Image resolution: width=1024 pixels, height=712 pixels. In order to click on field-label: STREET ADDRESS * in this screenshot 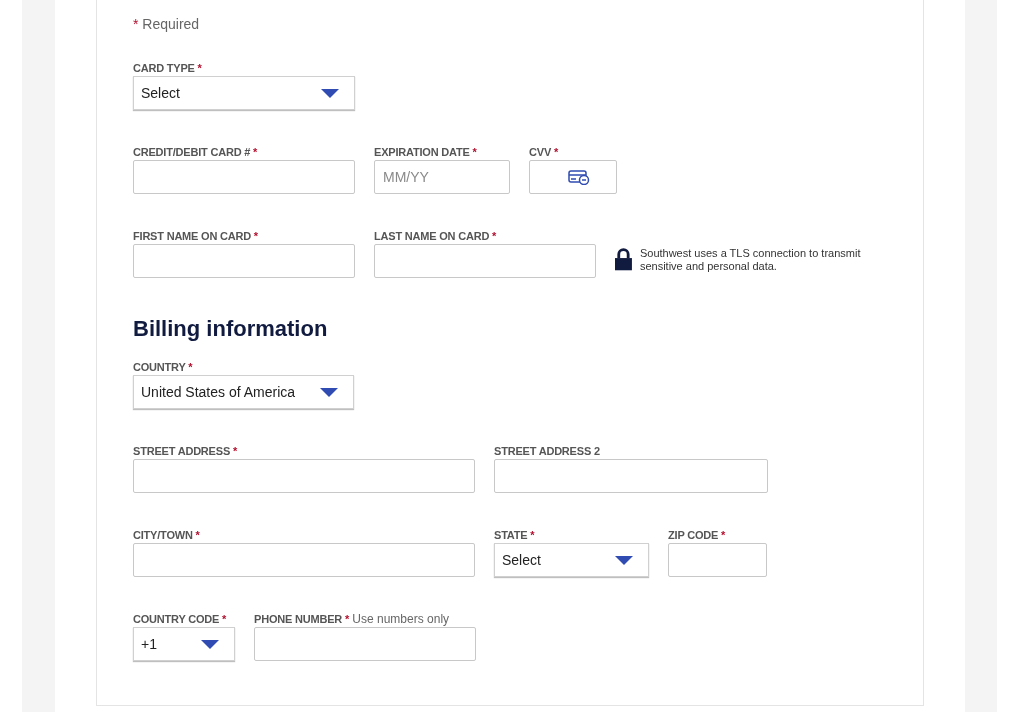, I will do `click(185, 452)`.